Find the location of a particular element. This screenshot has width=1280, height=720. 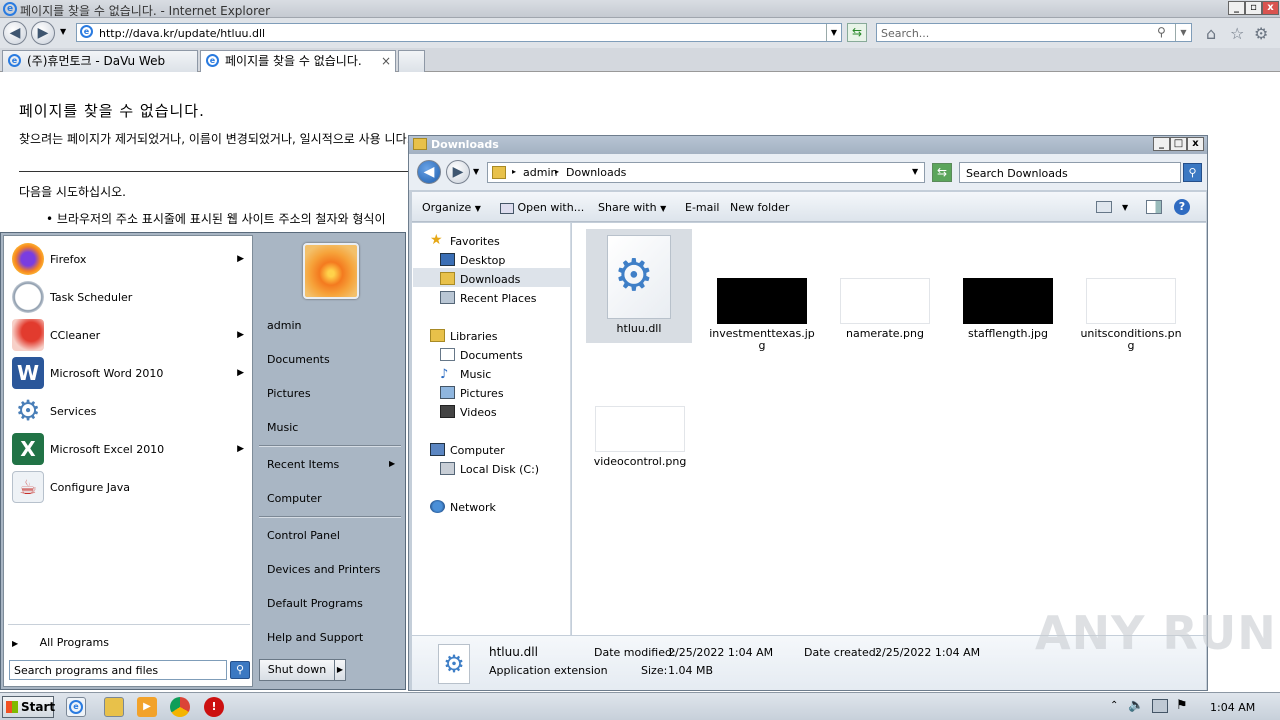

explorer-back-button: ◀ is located at coordinates (429, 172).